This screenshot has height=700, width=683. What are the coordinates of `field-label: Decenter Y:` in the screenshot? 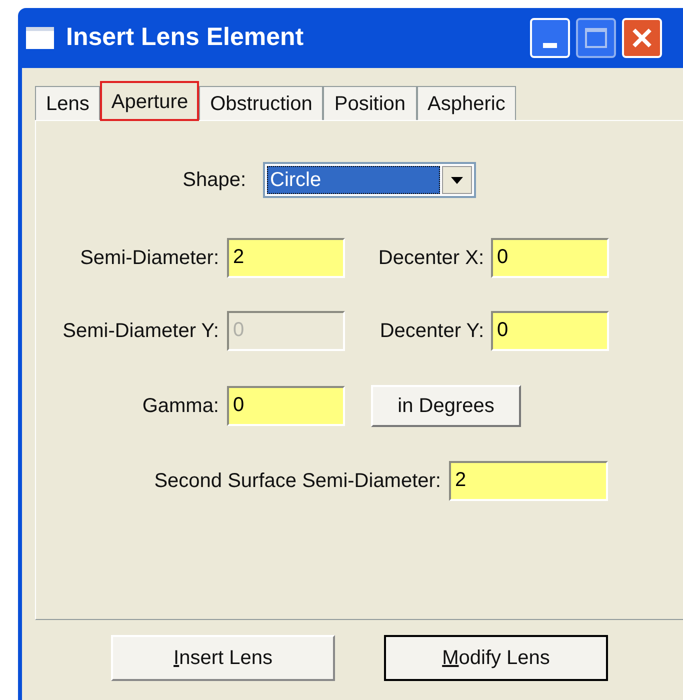 It's located at (431, 331).